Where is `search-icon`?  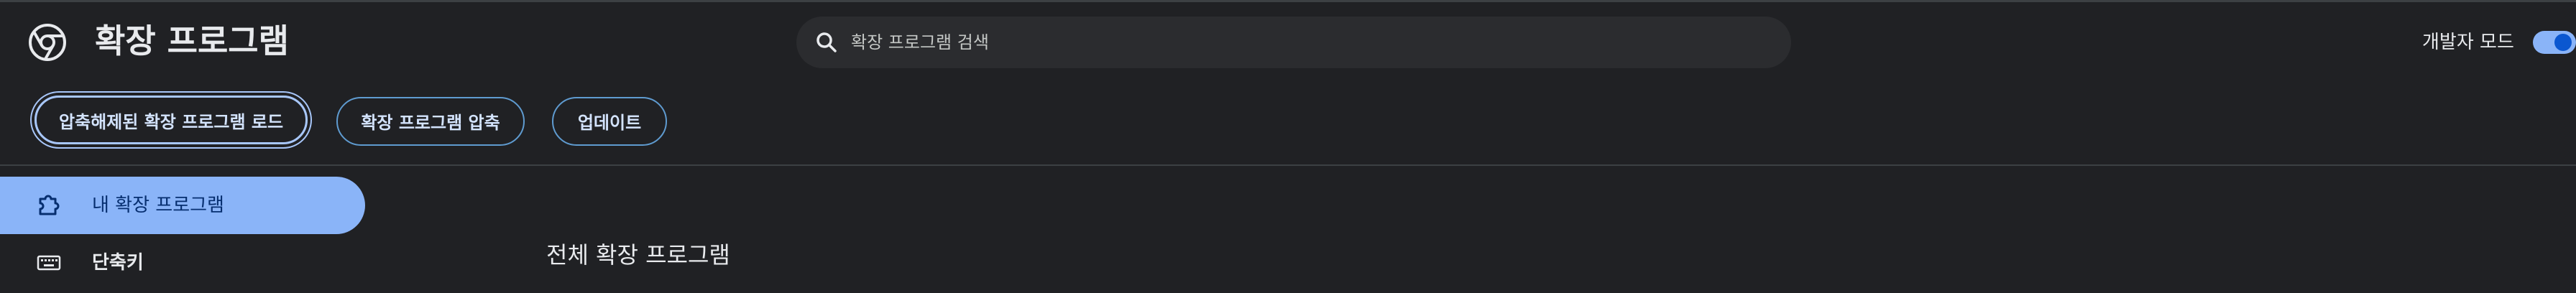
search-icon is located at coordinates (827, 42).